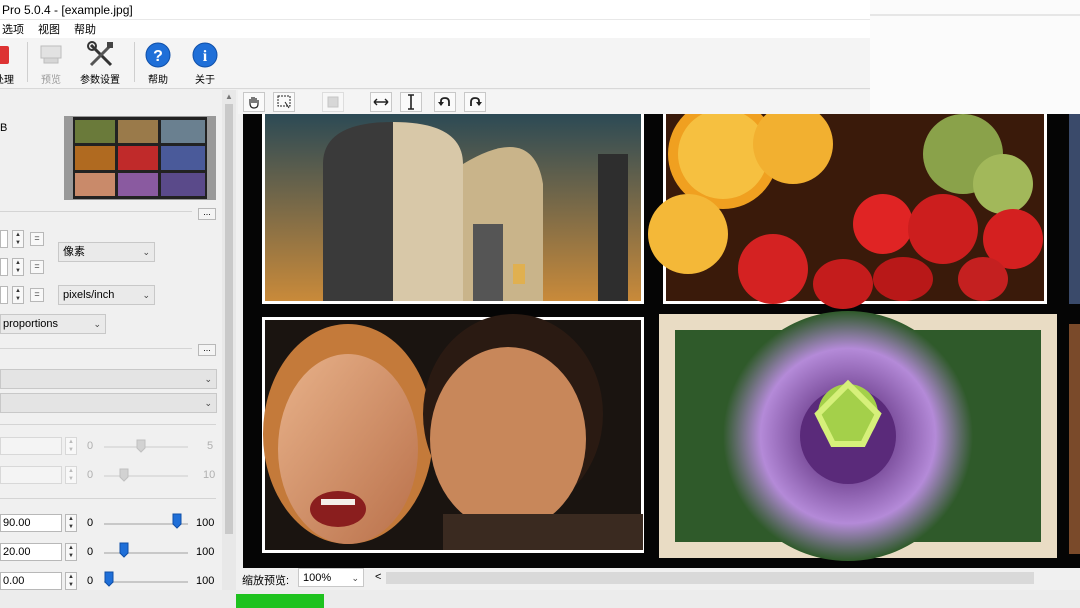 The height and width of the screenshot is (608, 1080). I want to click on radius-spinner: ▲ ▼, so click(71, 475).